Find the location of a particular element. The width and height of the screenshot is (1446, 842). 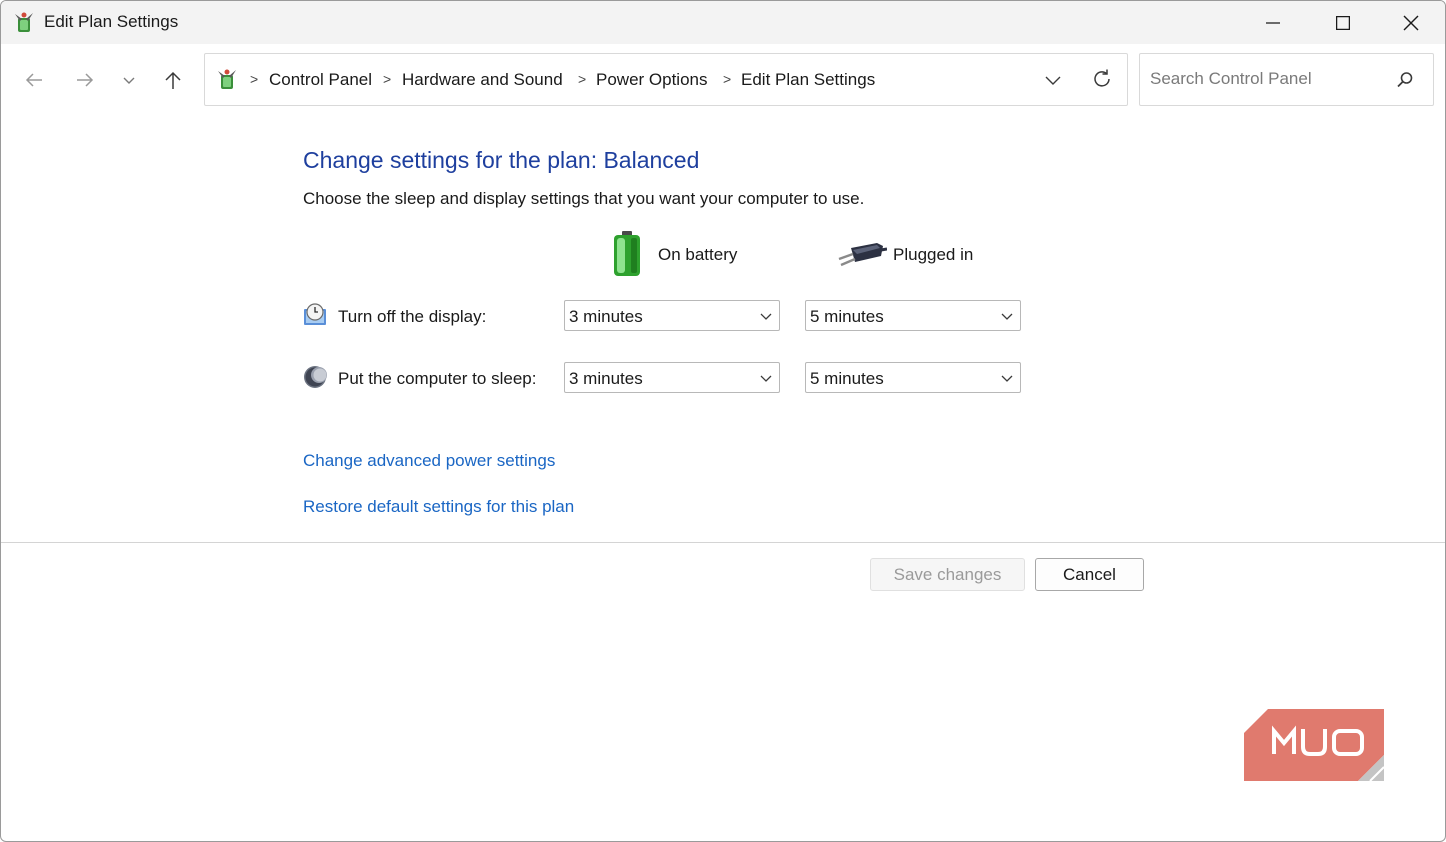

arrow-right-icon is located at coordinates (85, 80).